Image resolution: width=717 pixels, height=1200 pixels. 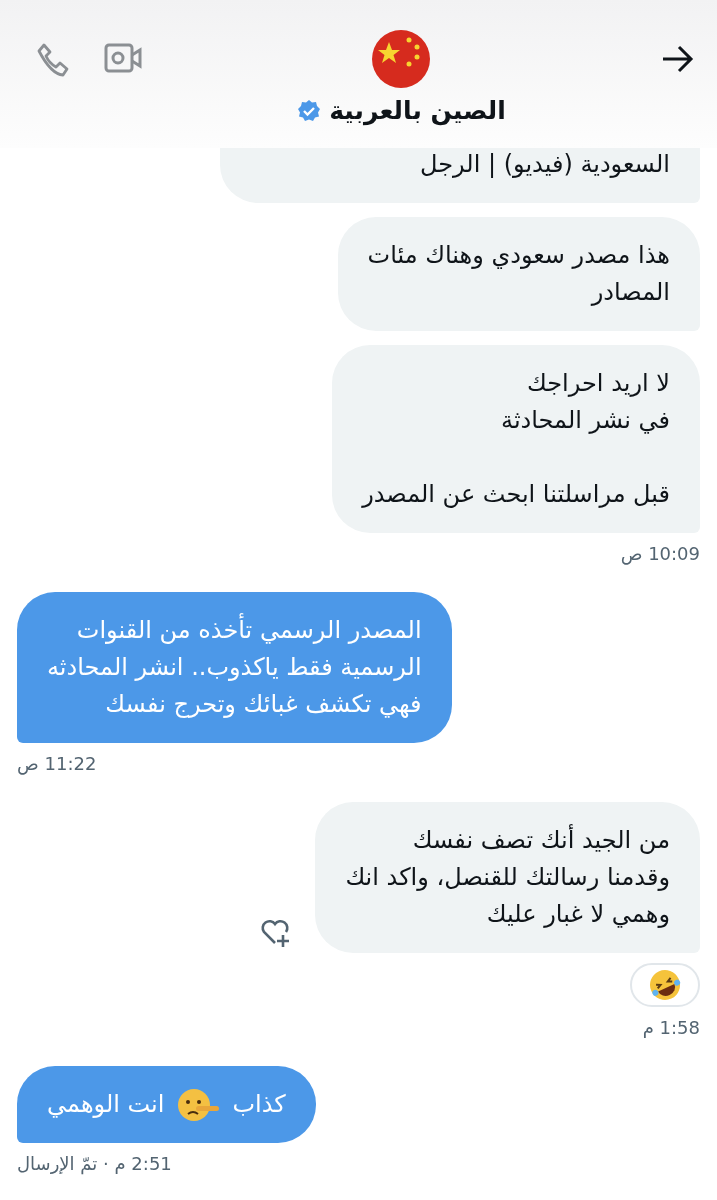 What do you see at coordinates (57, 763) in the screenshot?
I see `message-time: 11:22 ص` at bounding box center [57, 763].